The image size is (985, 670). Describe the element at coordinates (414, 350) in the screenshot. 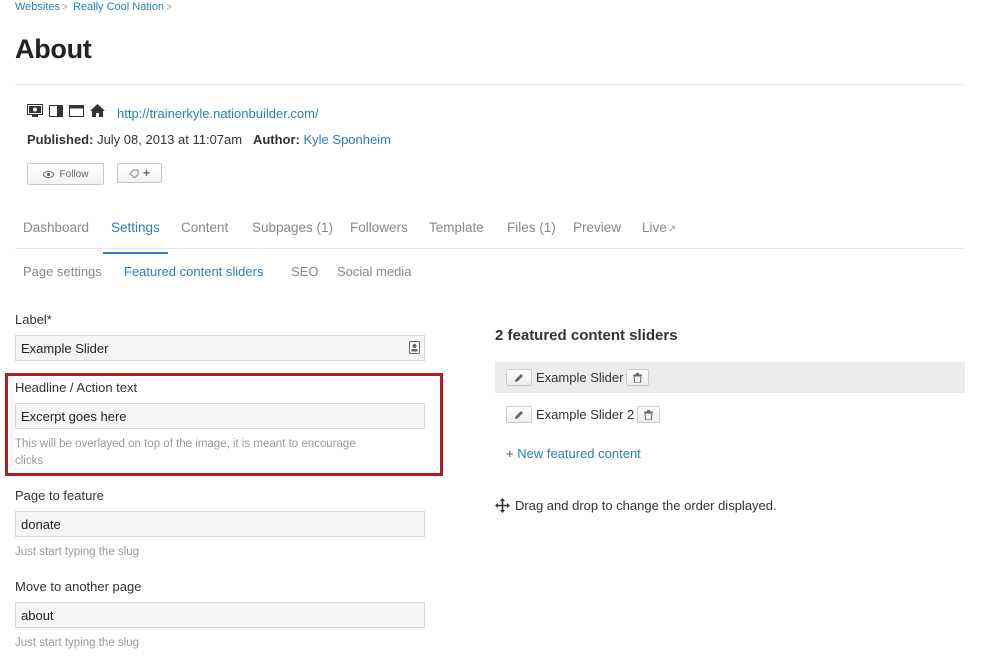

I see `id-card-icon` at that location.